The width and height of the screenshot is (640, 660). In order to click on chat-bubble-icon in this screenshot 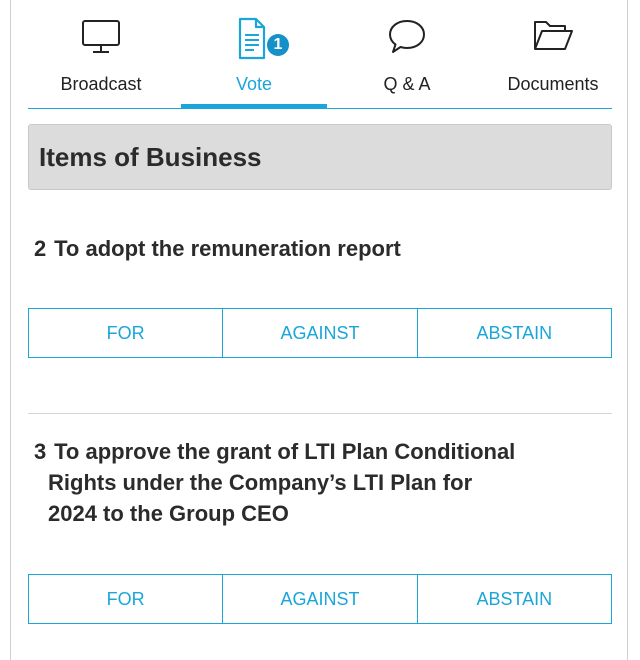, I will do `click(407, 38)`.